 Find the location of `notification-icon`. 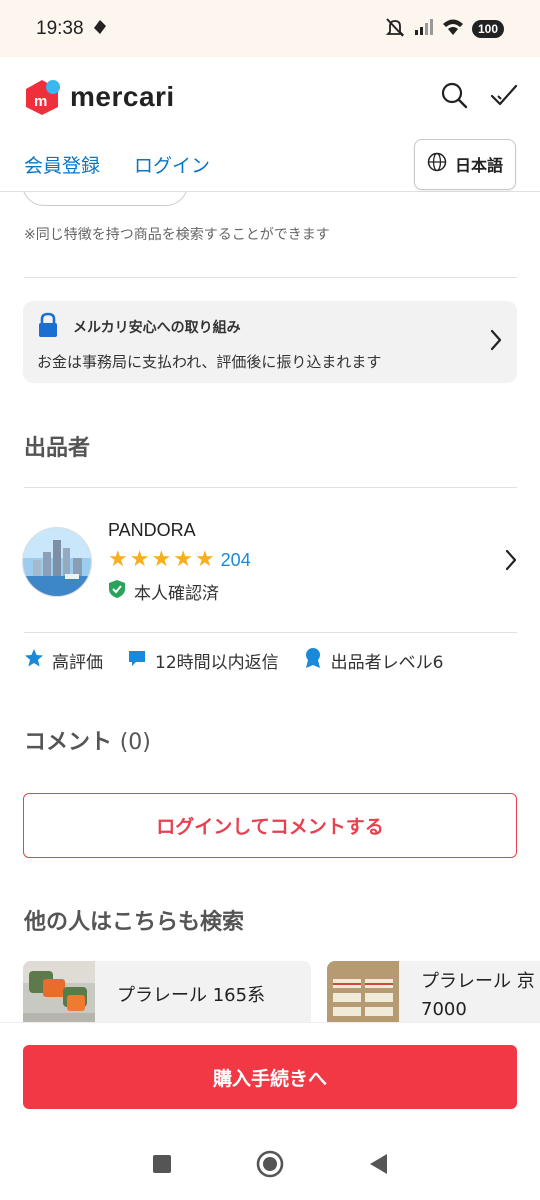

notification-icon is located at coordinates (100, 29).